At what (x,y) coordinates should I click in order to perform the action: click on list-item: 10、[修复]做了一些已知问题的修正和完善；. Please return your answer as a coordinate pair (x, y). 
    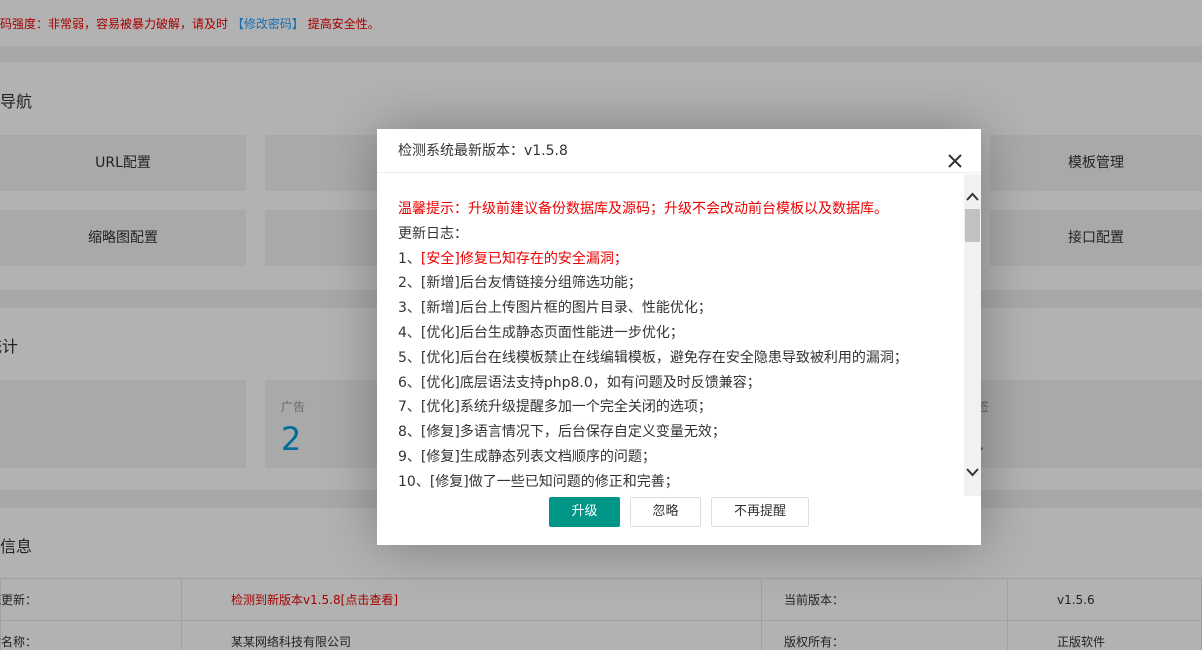
    Looking at the image, I should click on (538, 481).